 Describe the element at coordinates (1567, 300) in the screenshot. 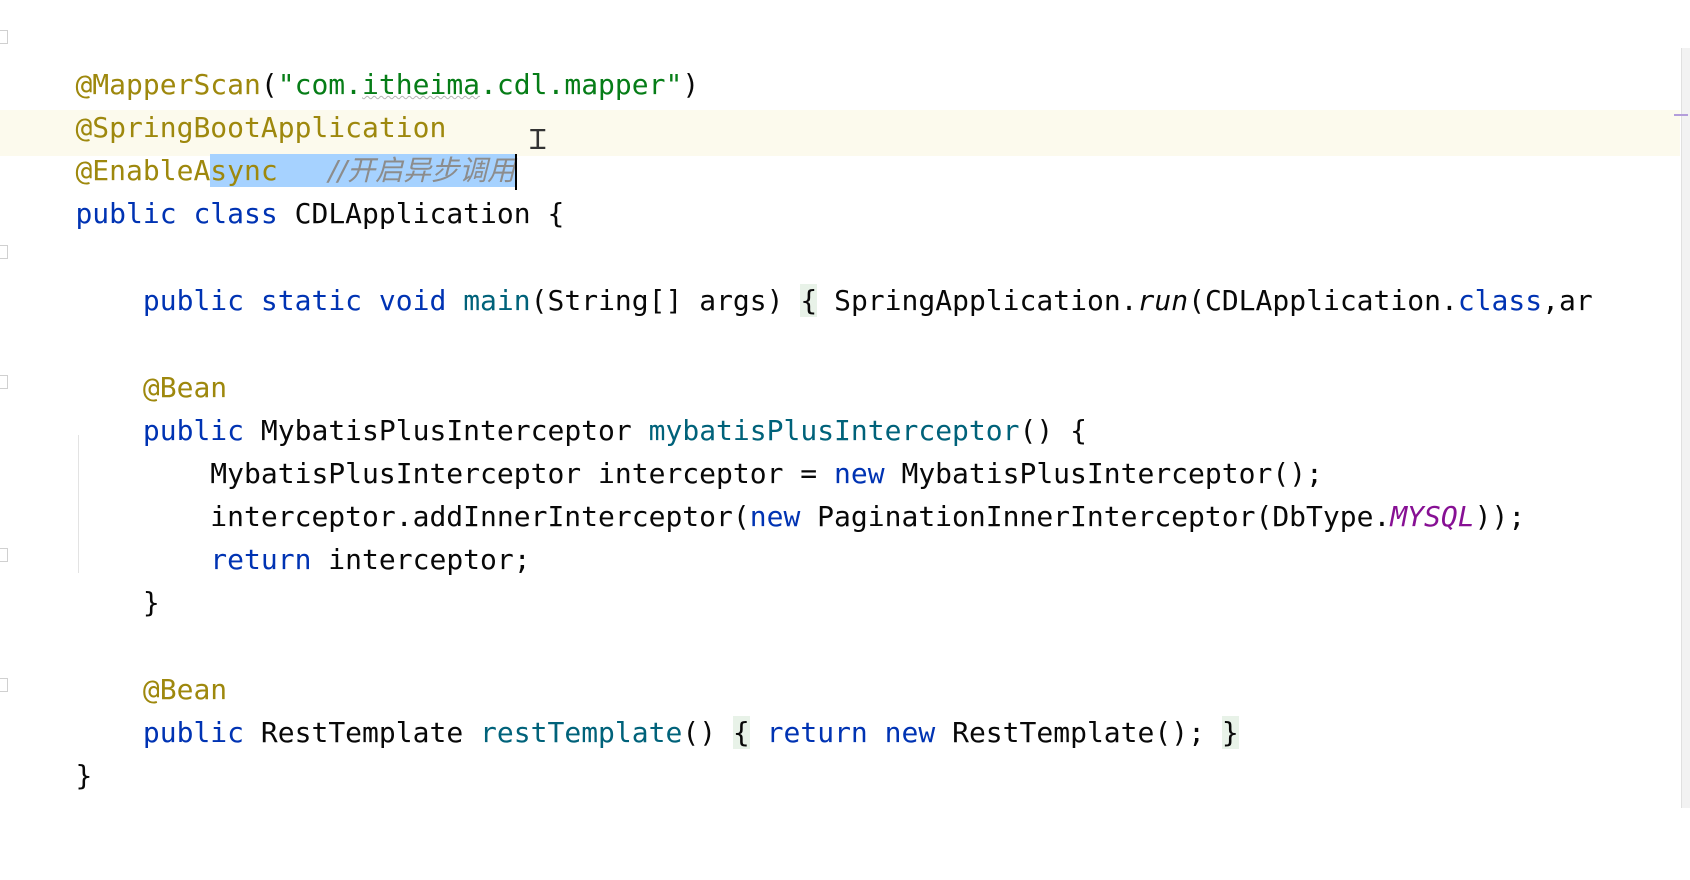

I see `call-rest: ,ar` at that location.